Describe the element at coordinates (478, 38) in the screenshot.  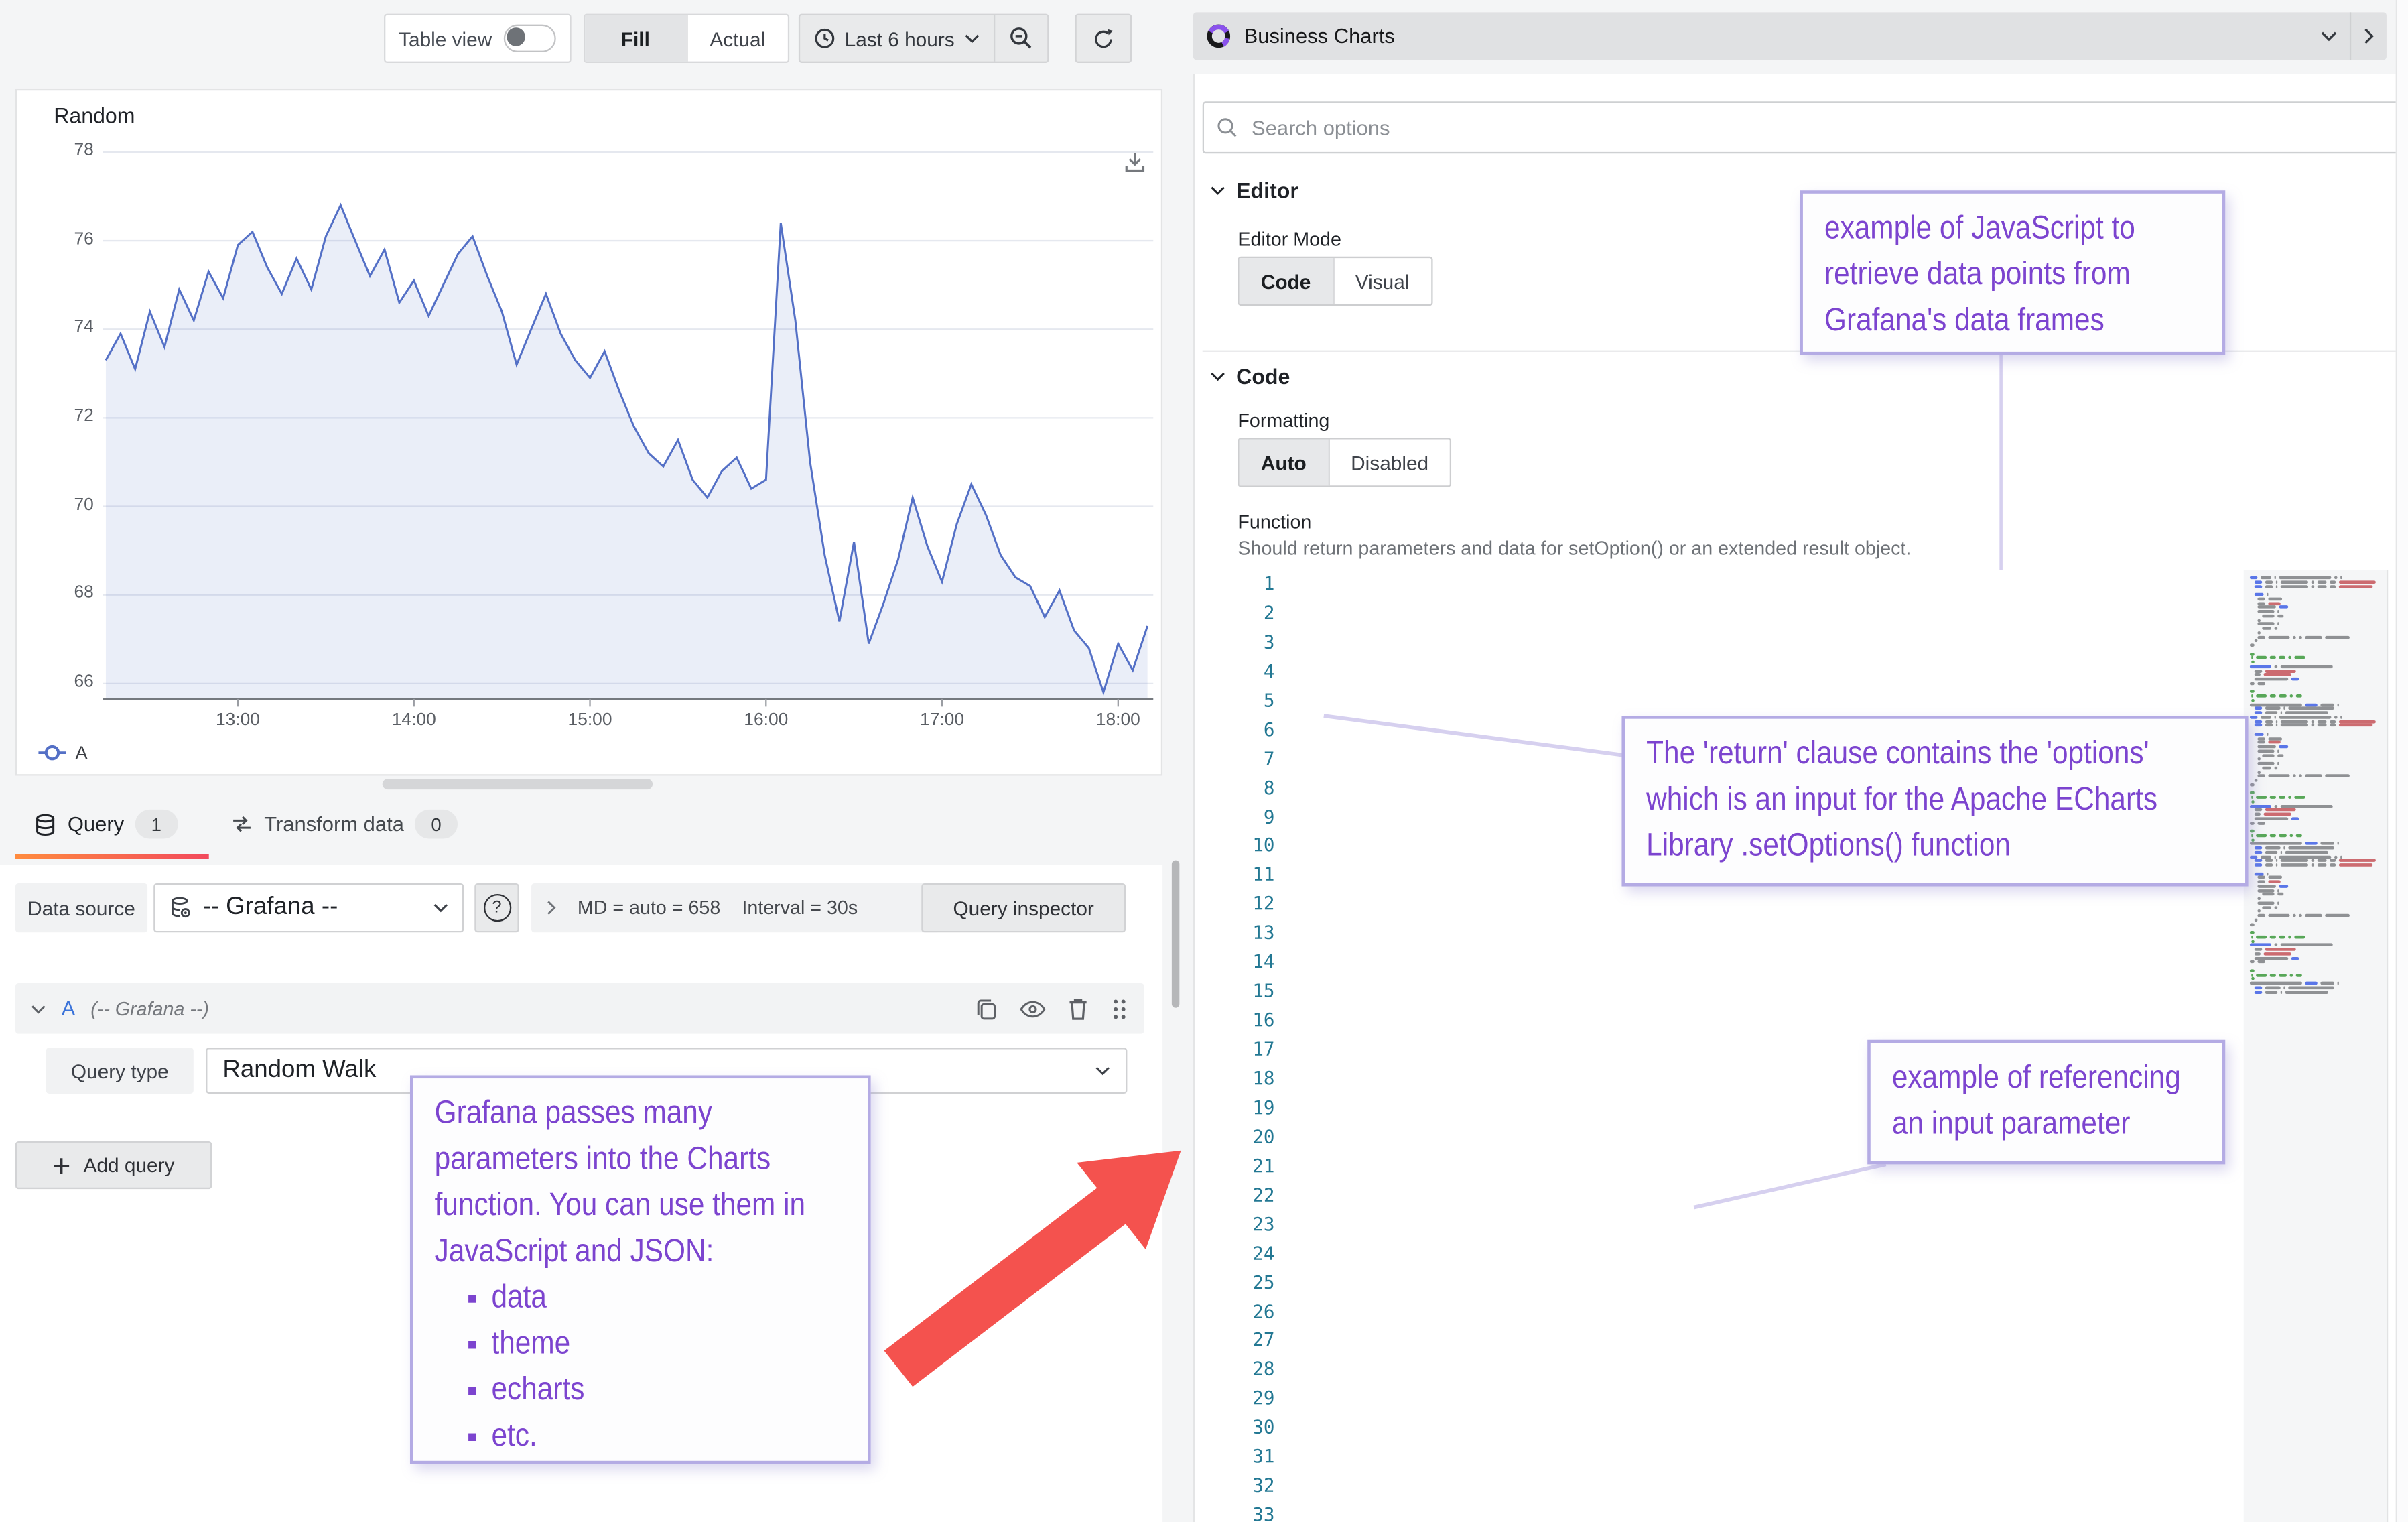
I see `table-view-toggle: Table view` at that location.